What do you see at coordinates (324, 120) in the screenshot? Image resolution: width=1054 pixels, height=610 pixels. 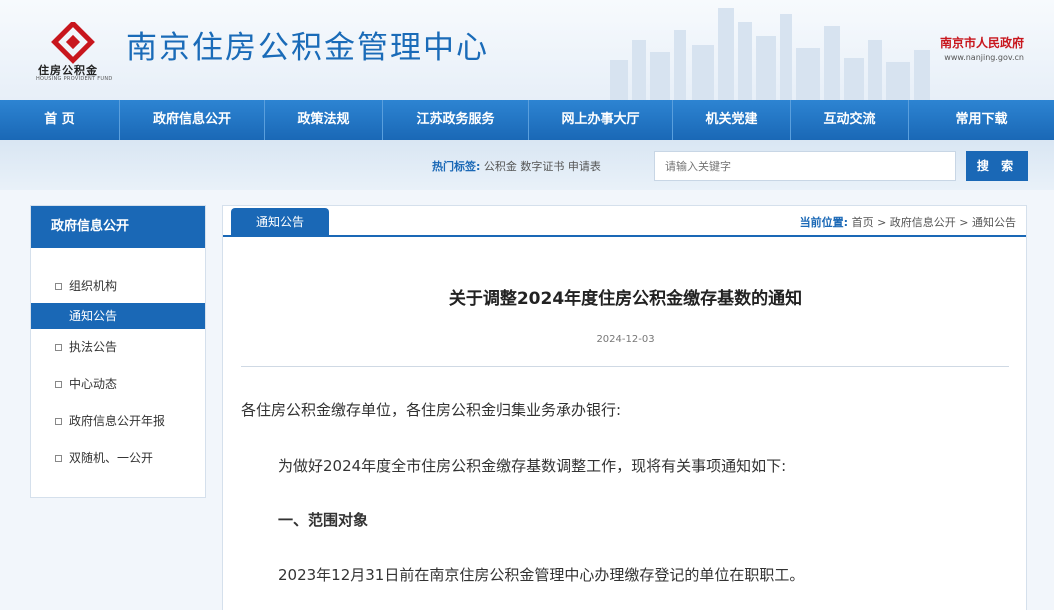 I see `nav-policy: 政策法规` at bounding box center [324, 120].